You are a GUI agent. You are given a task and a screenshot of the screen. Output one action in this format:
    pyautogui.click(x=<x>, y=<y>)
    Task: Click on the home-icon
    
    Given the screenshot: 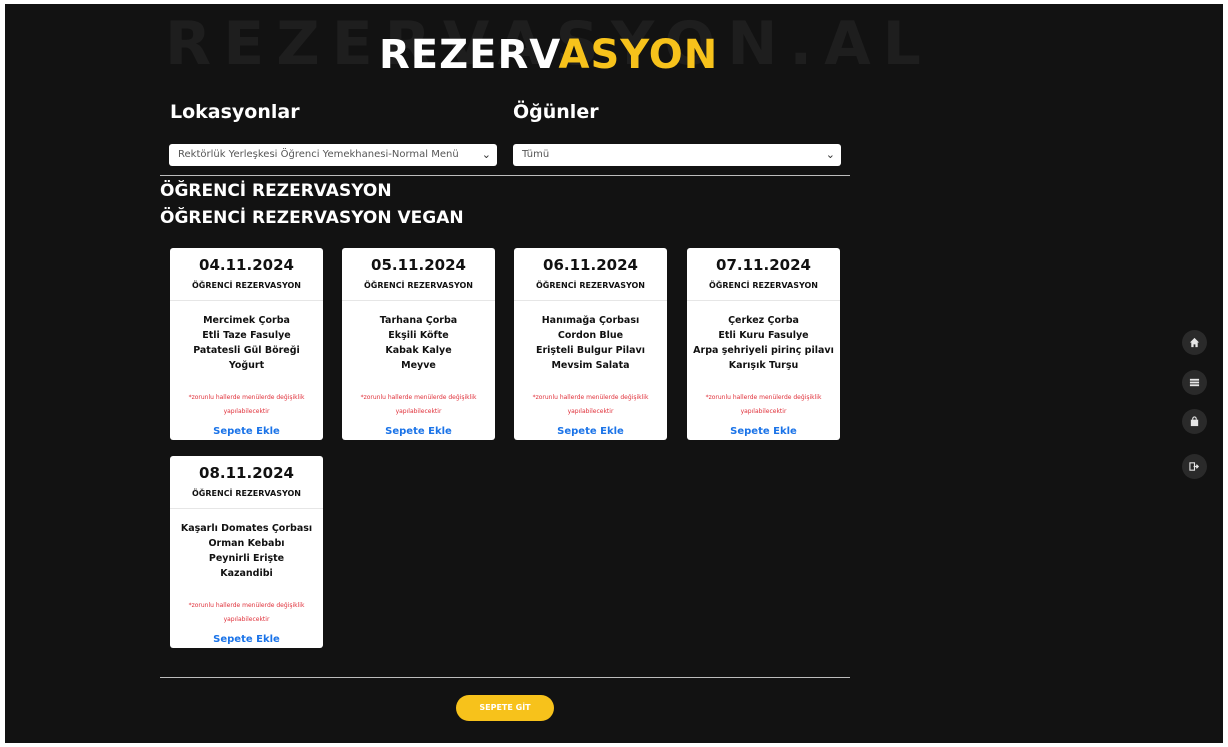 What is the action you would take?
    pyautogui.click(x=1194, y=342)
    